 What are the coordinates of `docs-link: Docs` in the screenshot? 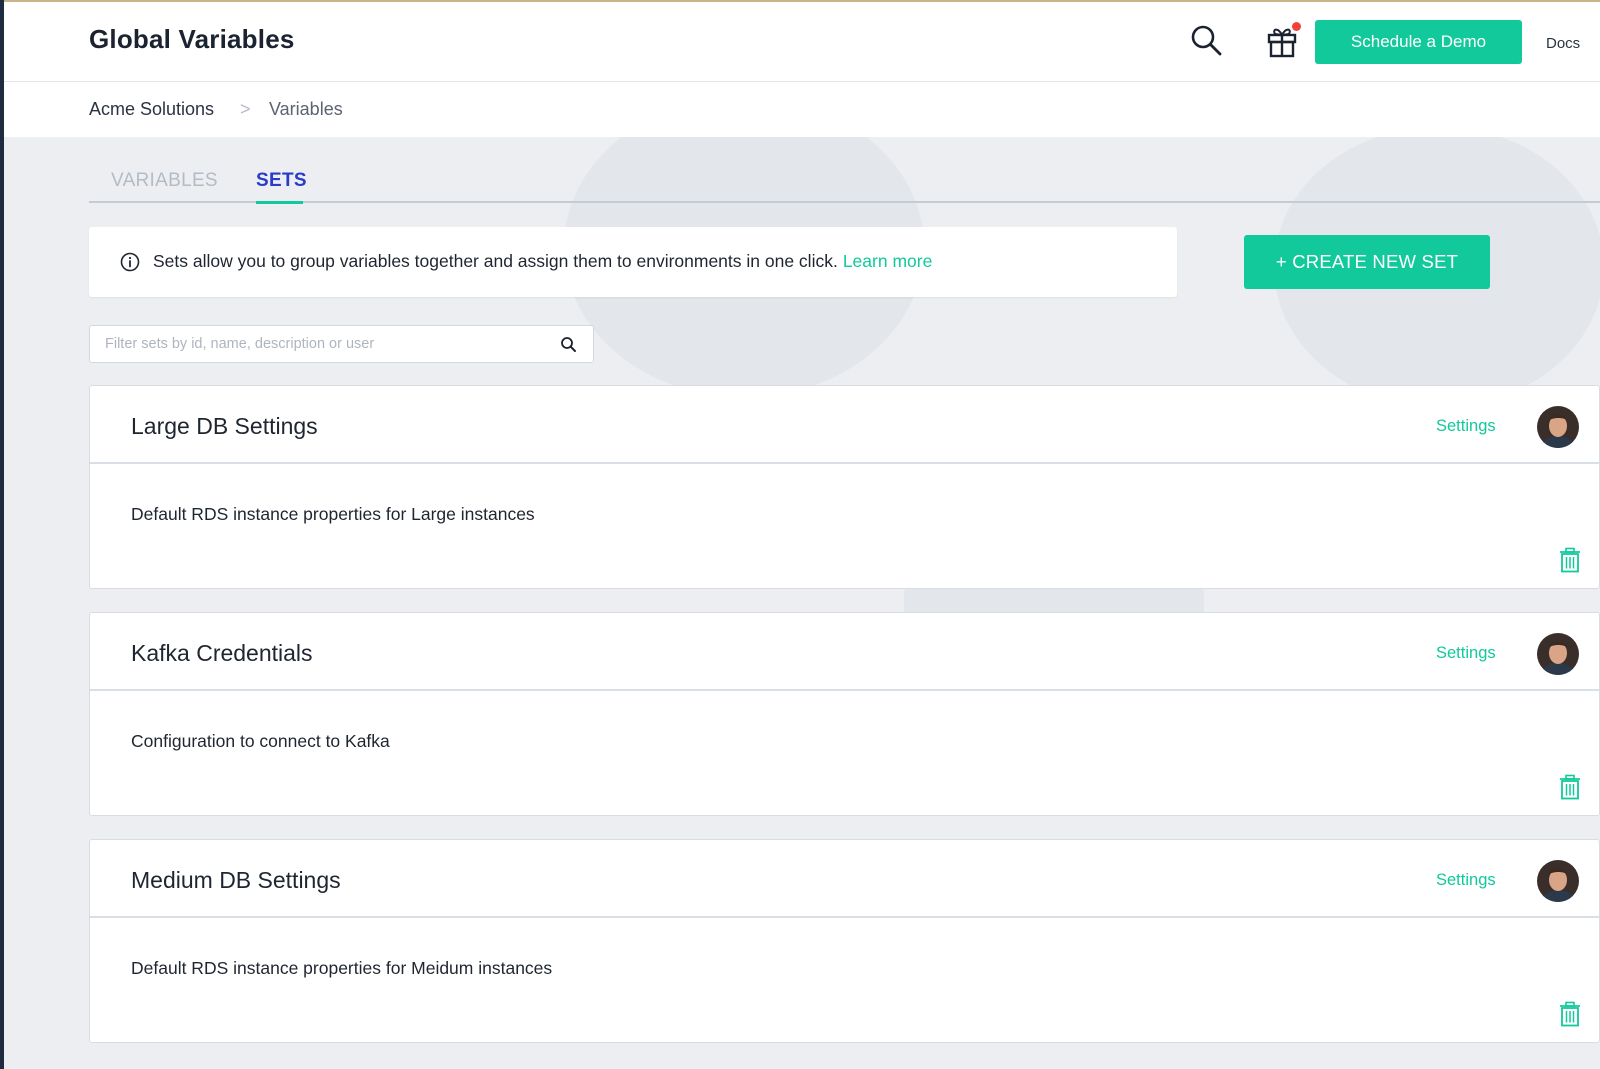 It's located at (1563, 43).